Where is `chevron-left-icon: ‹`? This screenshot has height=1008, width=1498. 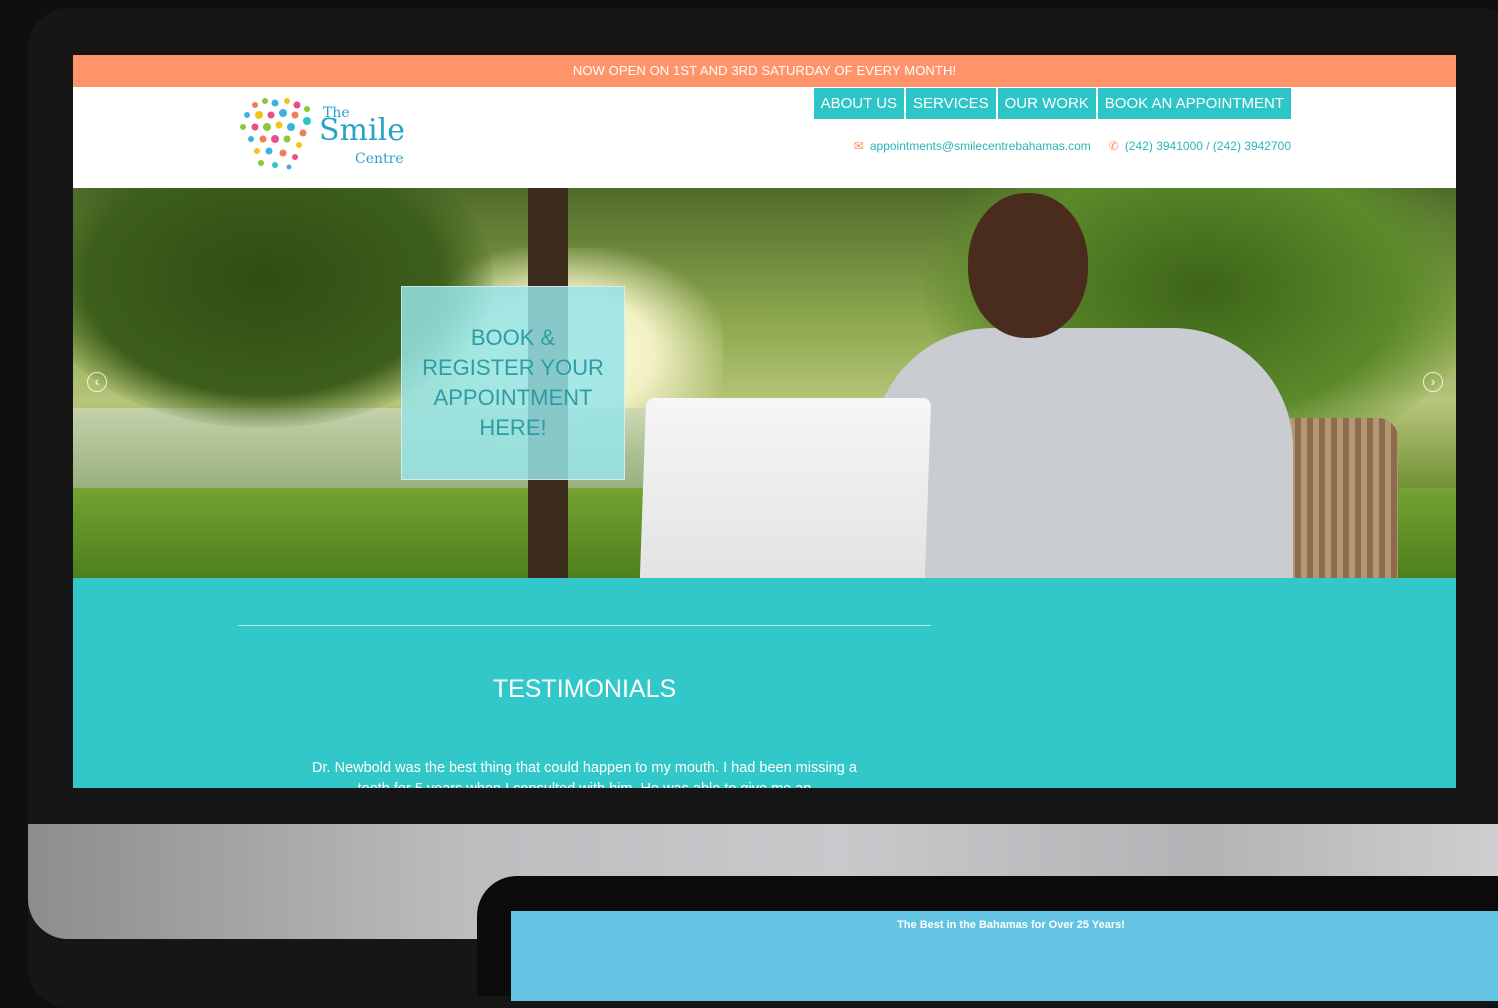 chevron-left-icon: ‹ is located at coordinates (97, 382).